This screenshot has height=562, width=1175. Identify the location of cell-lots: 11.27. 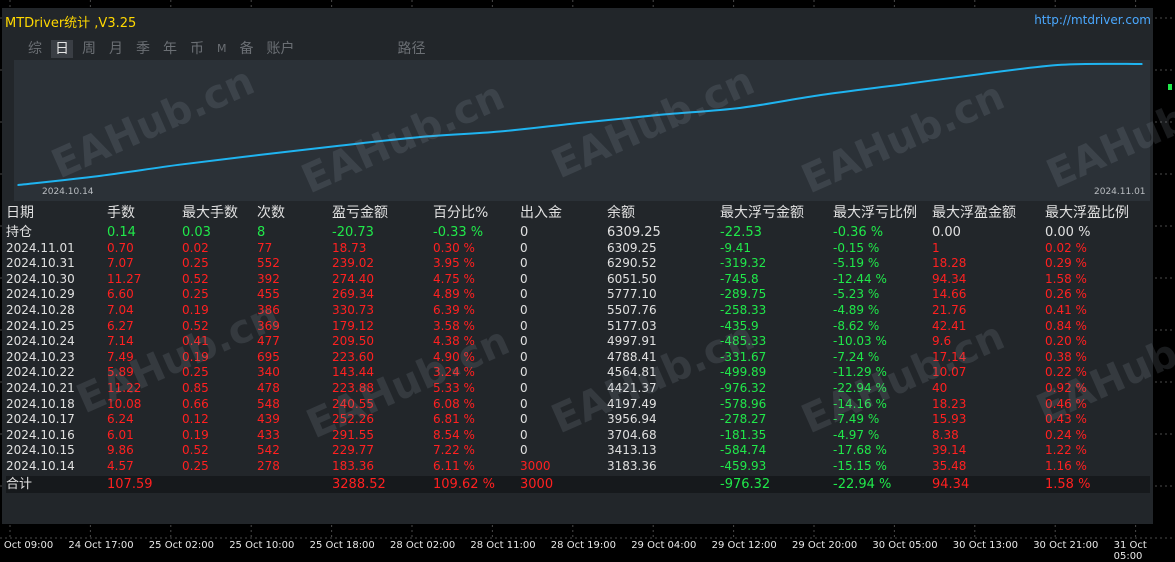
(124, 278).